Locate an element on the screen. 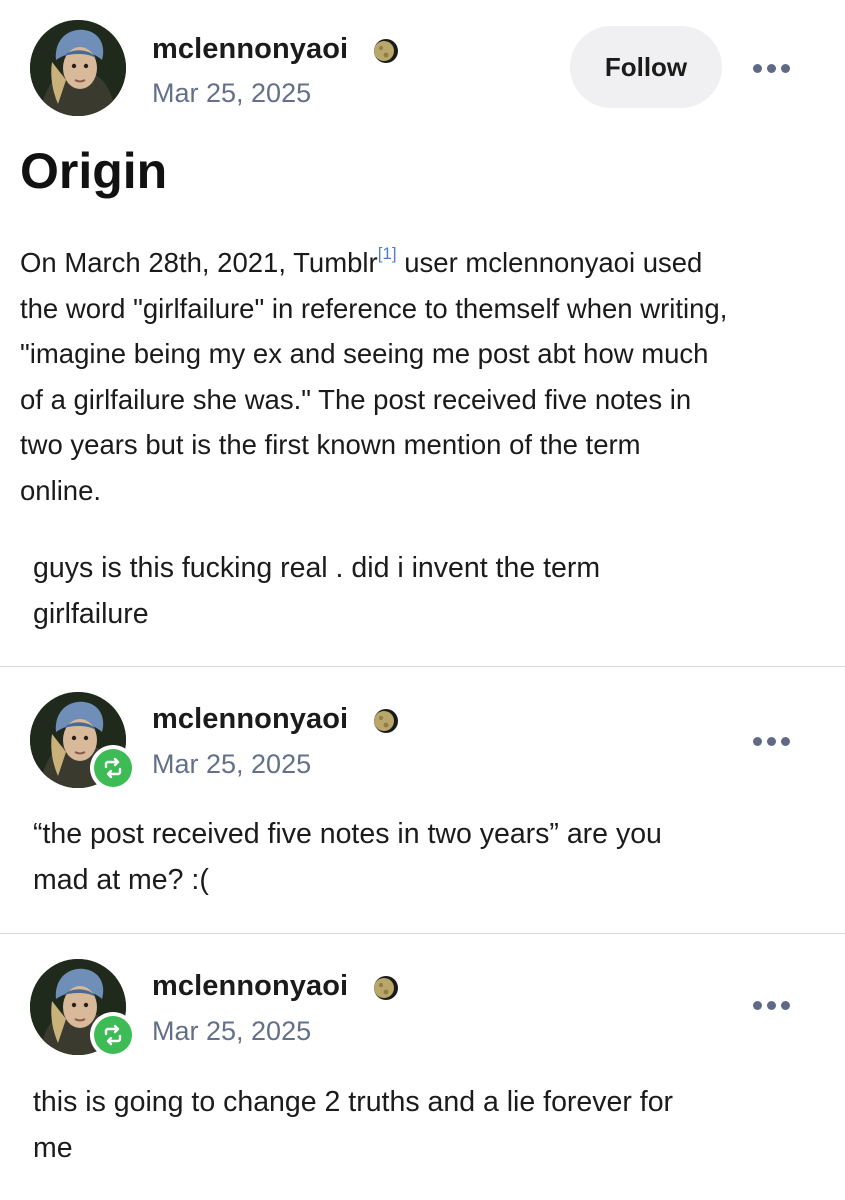  avatar-portrait-icon is located at coordinates (78, 68).